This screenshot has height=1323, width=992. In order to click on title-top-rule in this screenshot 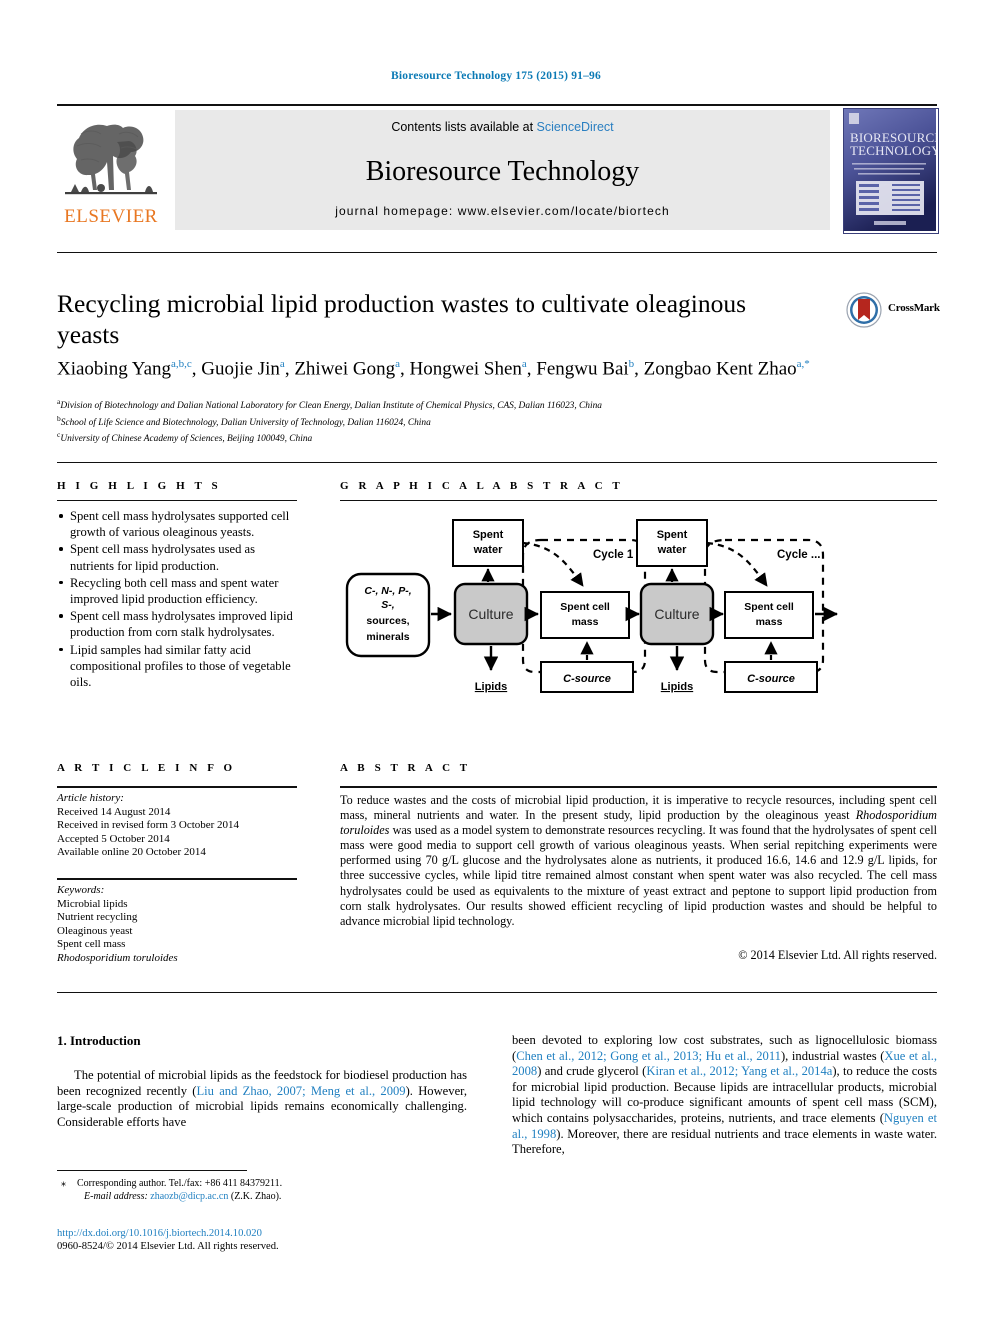, I will do `click(497, 252)`.